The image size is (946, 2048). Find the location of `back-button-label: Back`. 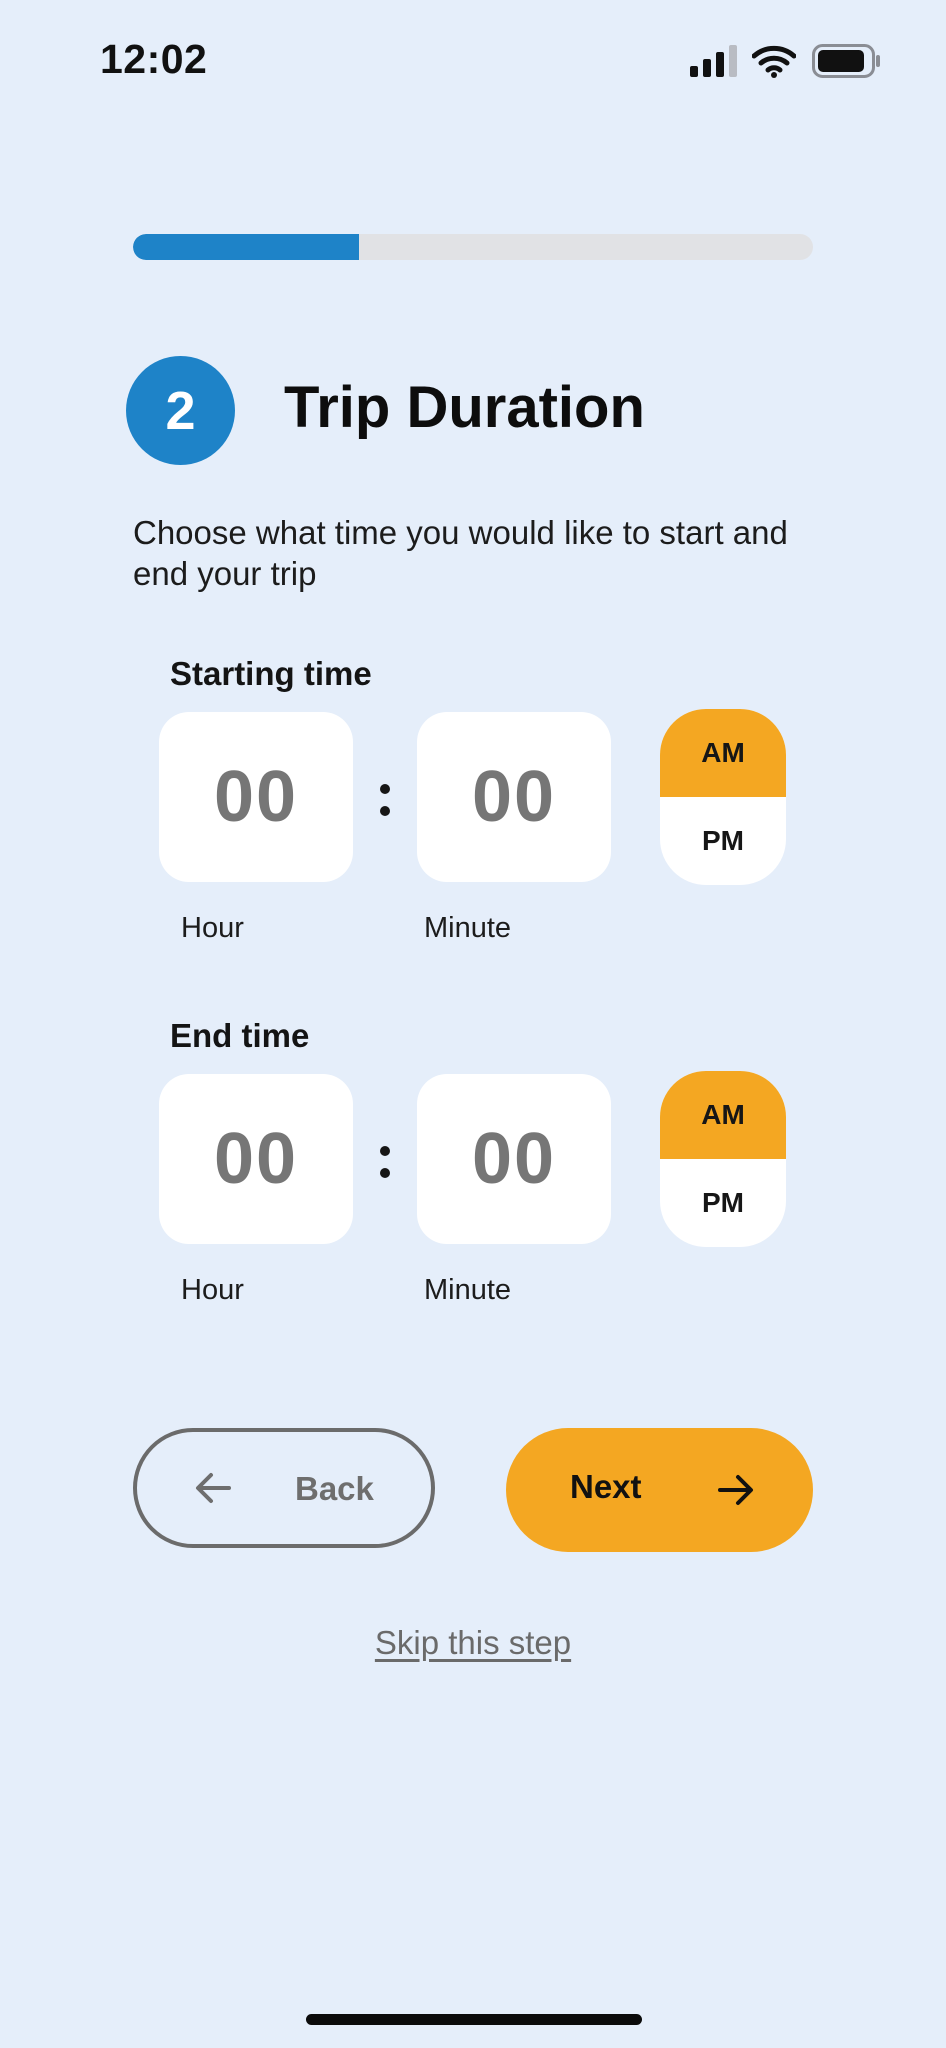

back-button-label: Back is located at coordinates (334, 1488).